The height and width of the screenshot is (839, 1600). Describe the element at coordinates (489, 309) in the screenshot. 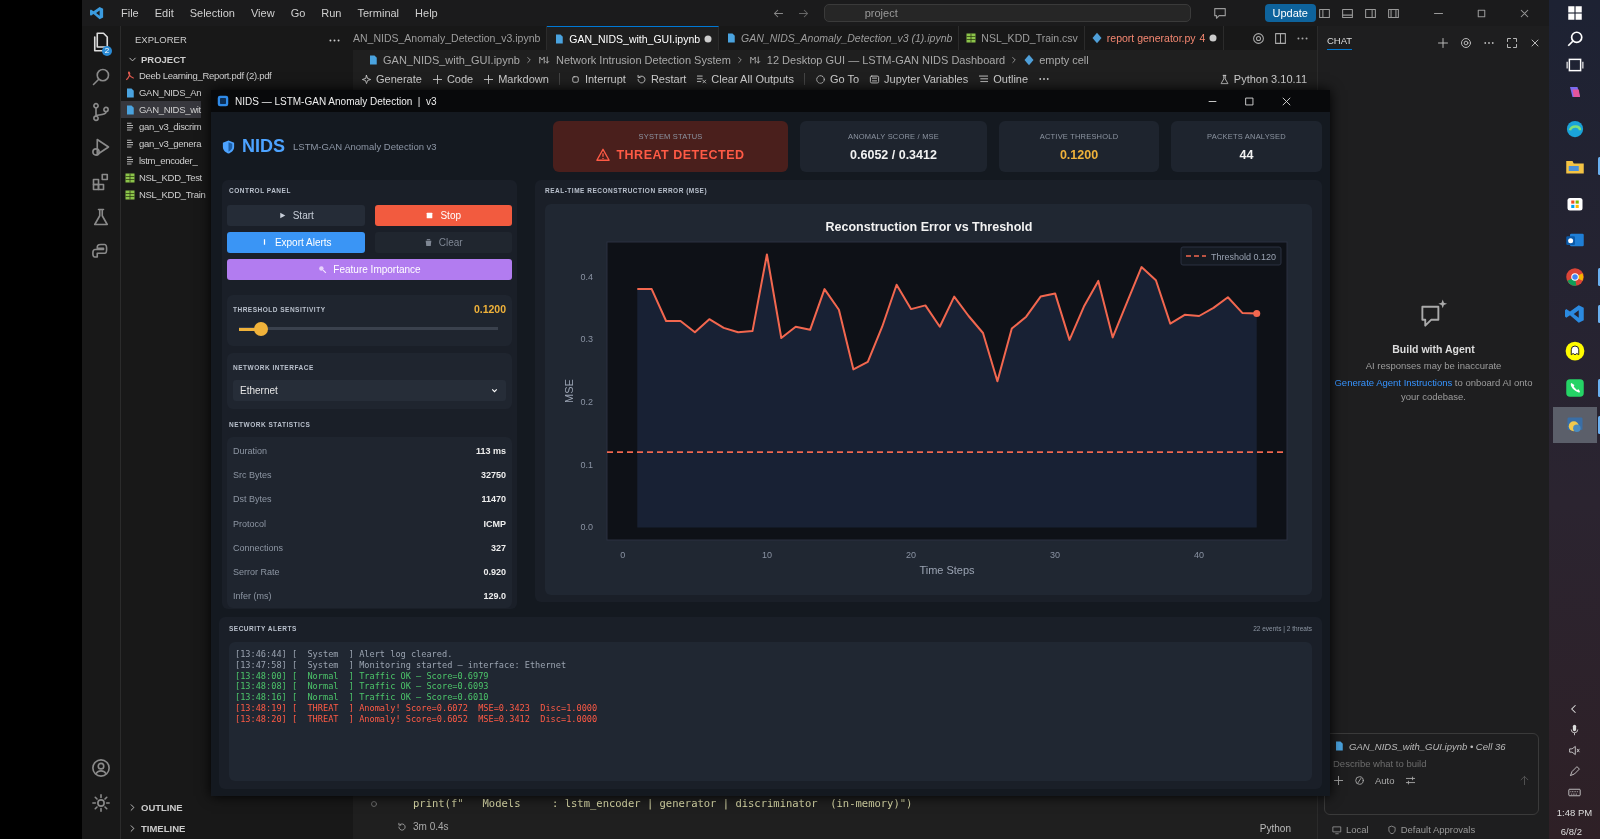

I see `threshold-value: 0.1200` at that location.